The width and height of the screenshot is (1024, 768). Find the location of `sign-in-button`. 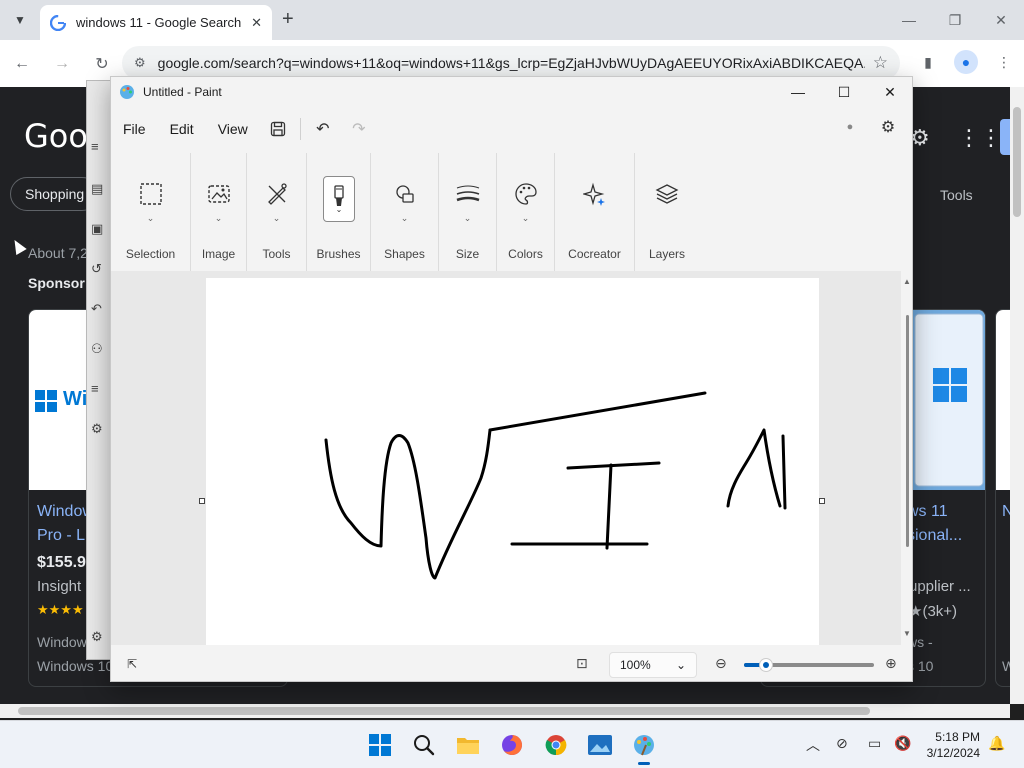

sign-in-button is located at coordinates (1005, 137).